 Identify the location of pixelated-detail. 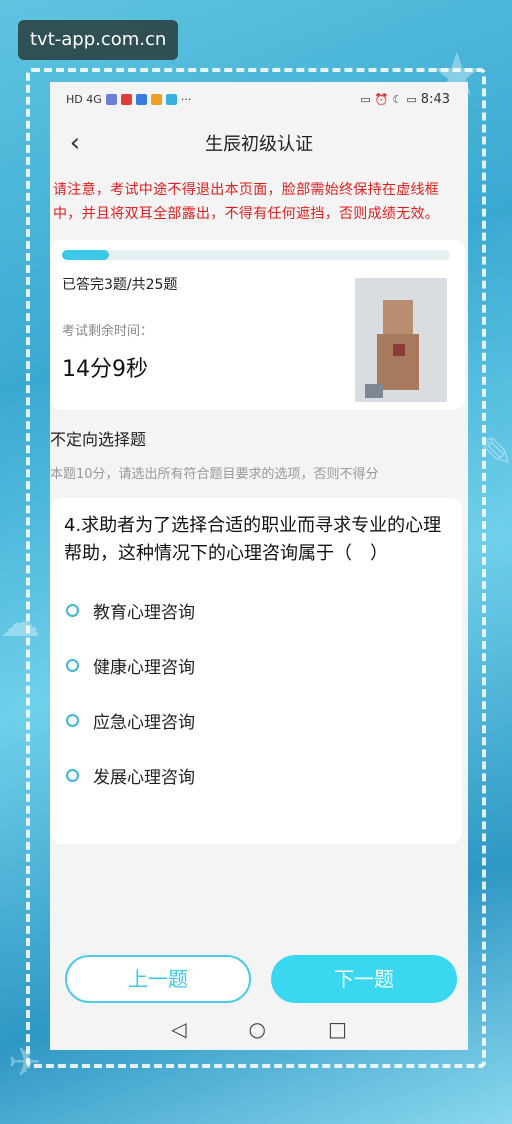
(399, 350).